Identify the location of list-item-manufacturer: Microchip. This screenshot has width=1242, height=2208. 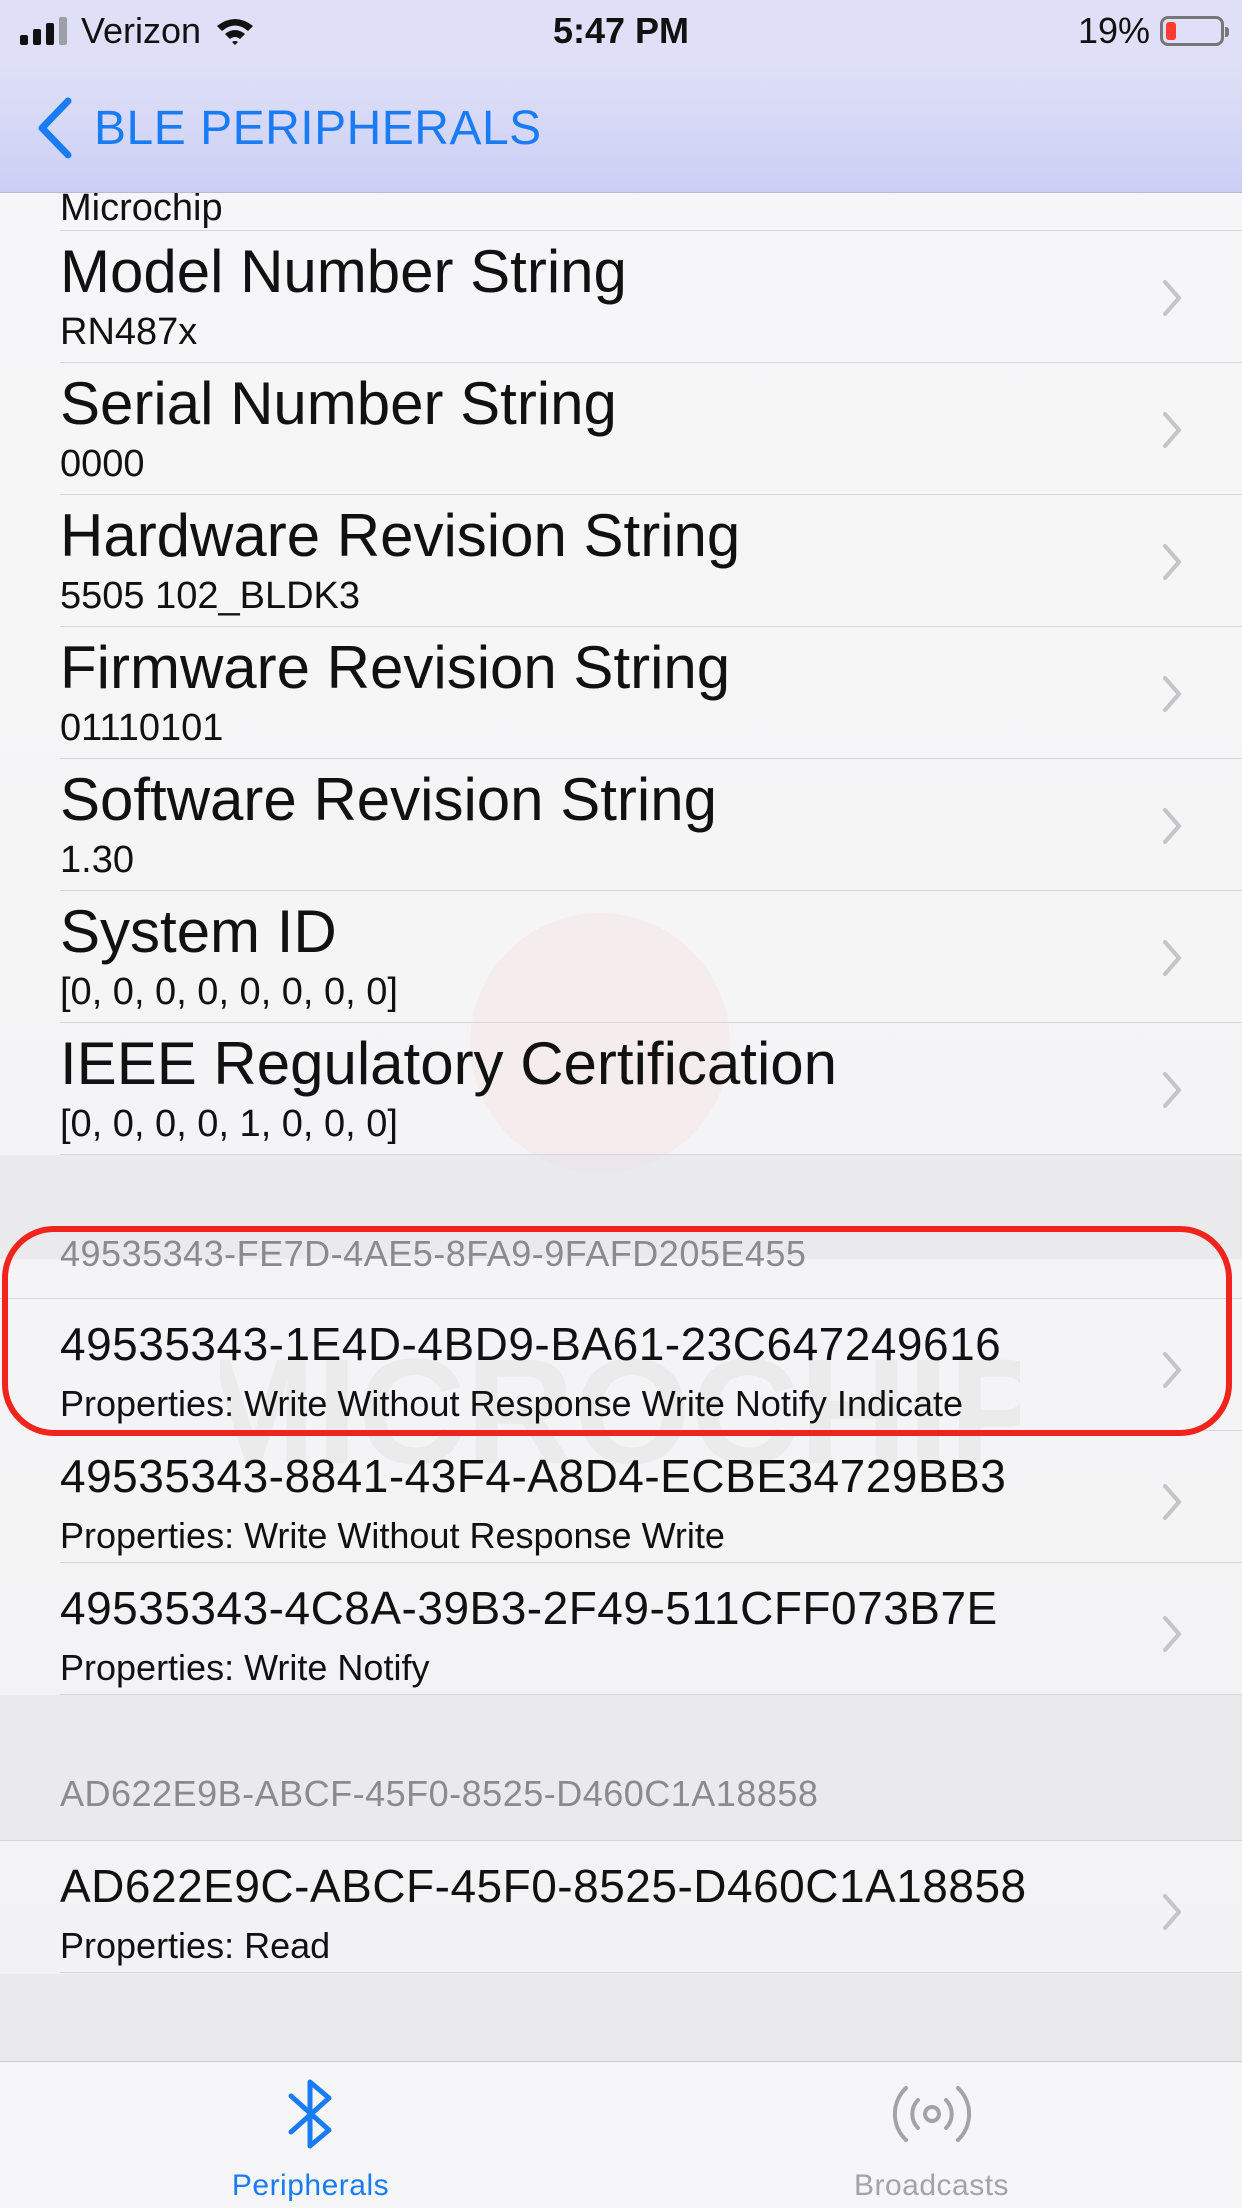
(651, 212).